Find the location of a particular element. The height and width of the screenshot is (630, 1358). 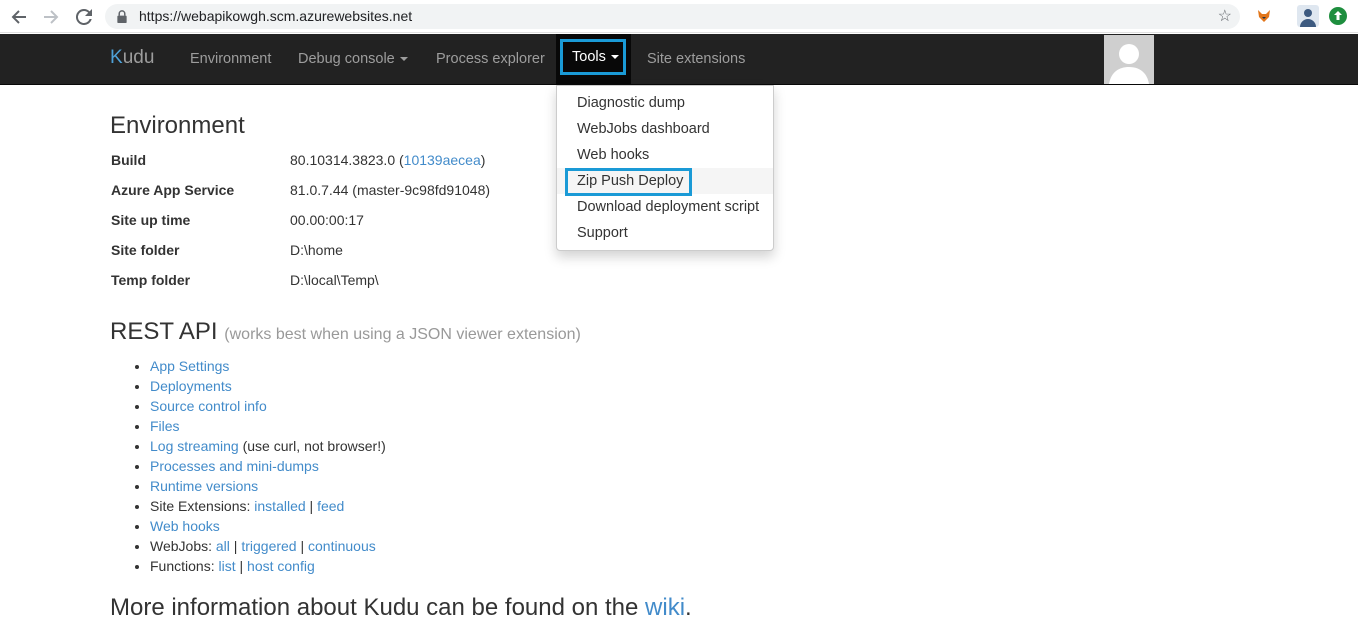

nav-tools-button: Tools is located at coordinates (593, 57).